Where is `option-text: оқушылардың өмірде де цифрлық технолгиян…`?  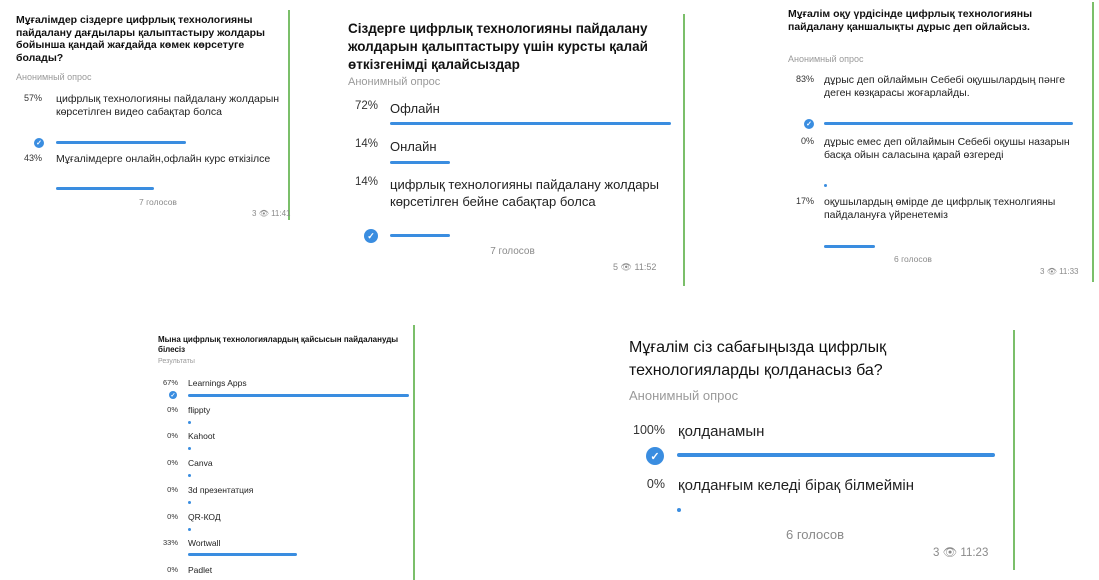 option-text: оқушылардың өмірде де цифрлық технолгиян… is located at coordinates (940, 208).